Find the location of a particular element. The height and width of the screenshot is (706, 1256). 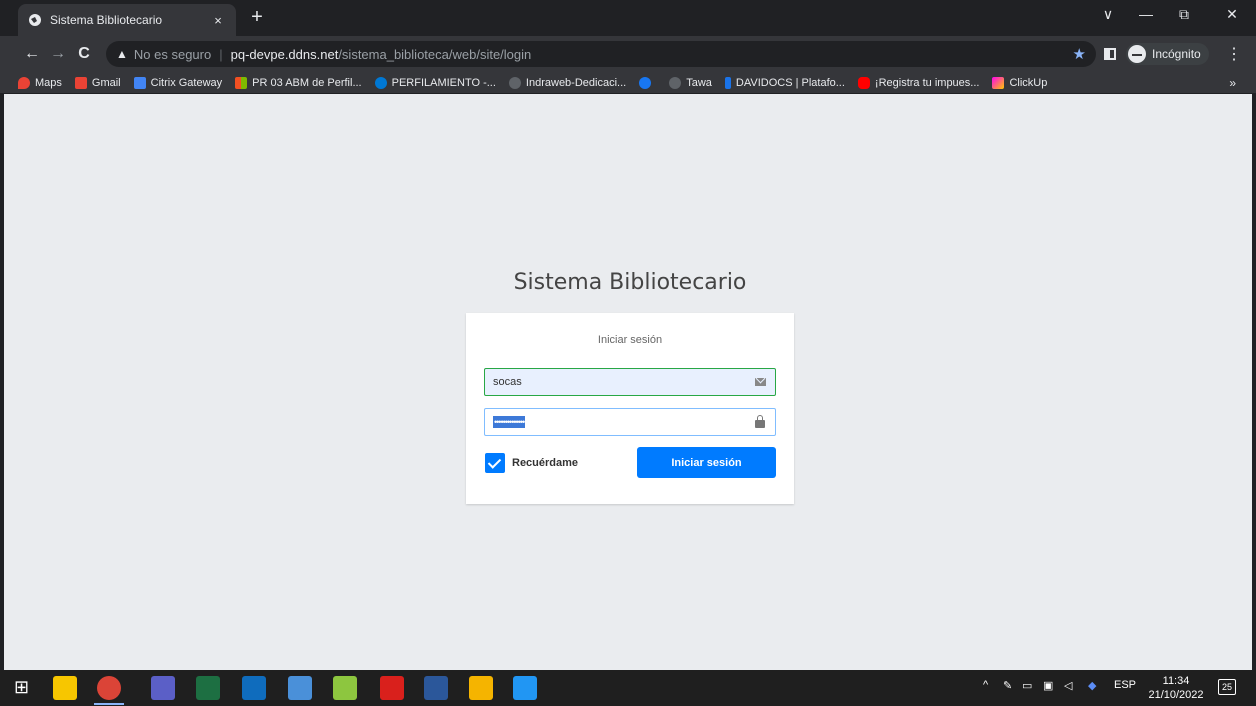

facebook-icon is located at coordinates (645, 82).